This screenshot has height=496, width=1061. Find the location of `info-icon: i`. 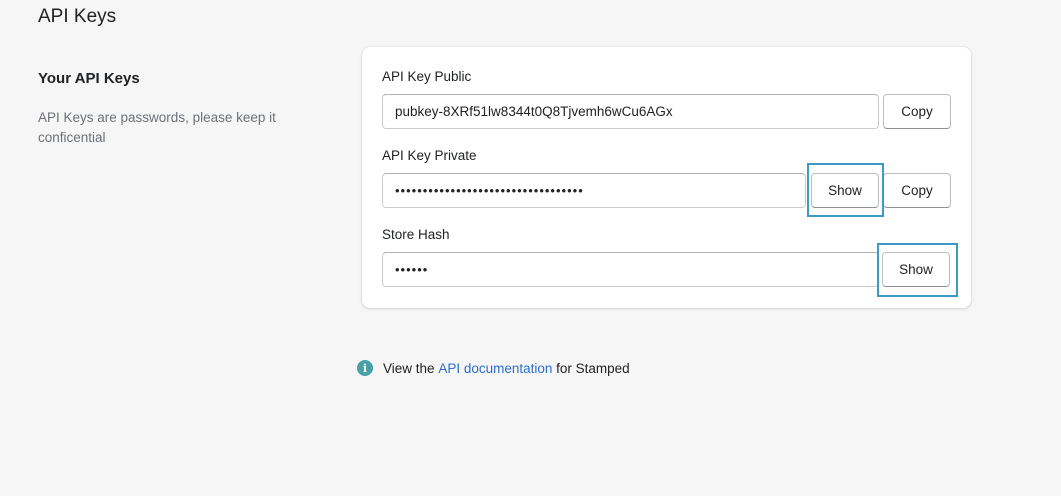

info-icon: i is located at coordinates (365, 368).